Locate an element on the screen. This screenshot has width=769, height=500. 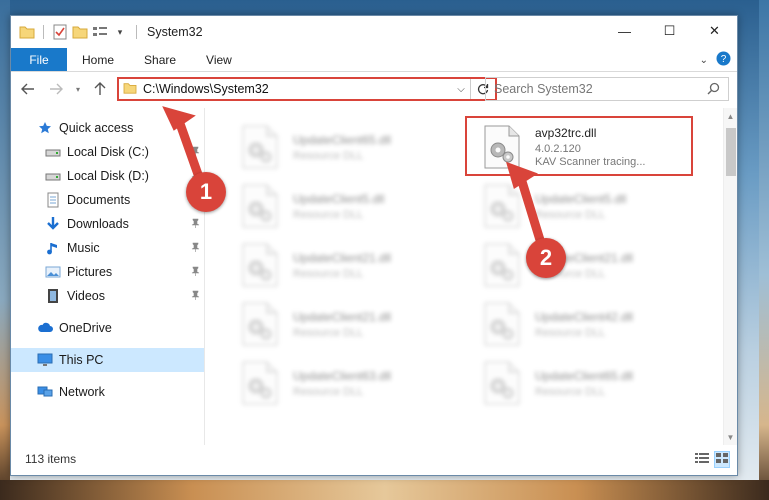
callout-number-2: 2 is located at coordinates (546, 258).